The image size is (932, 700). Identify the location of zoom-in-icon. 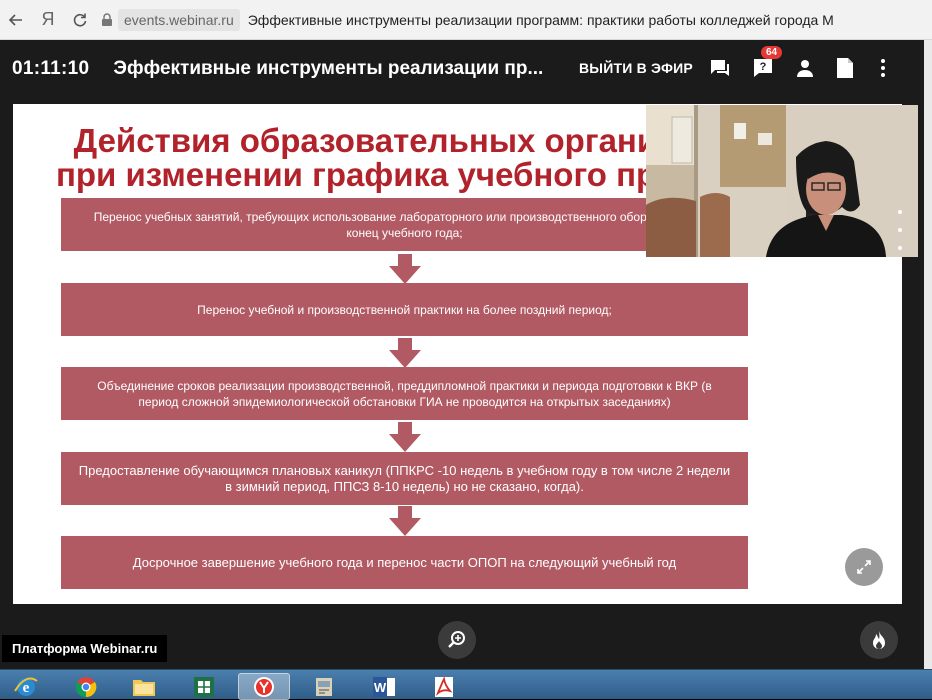
(456, 639).